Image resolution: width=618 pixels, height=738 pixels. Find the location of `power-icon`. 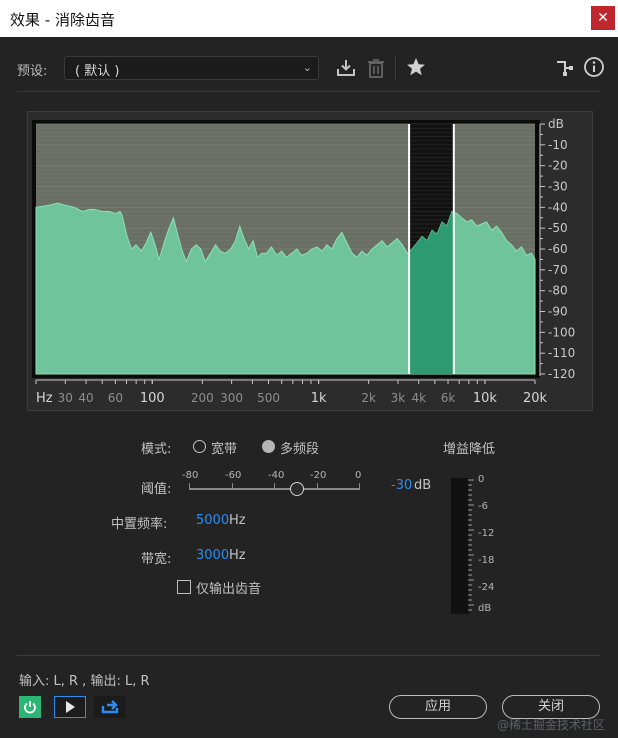

power-icon is located at coordinates (30, 707).